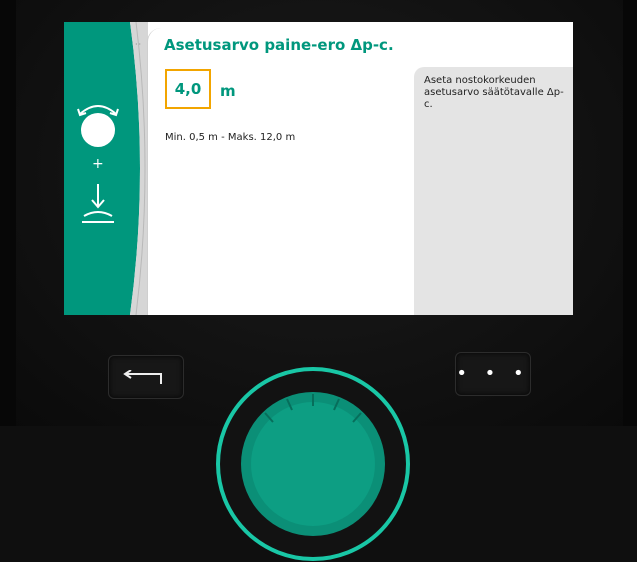  I want to click on press-knob-icon, so click(98, 203).